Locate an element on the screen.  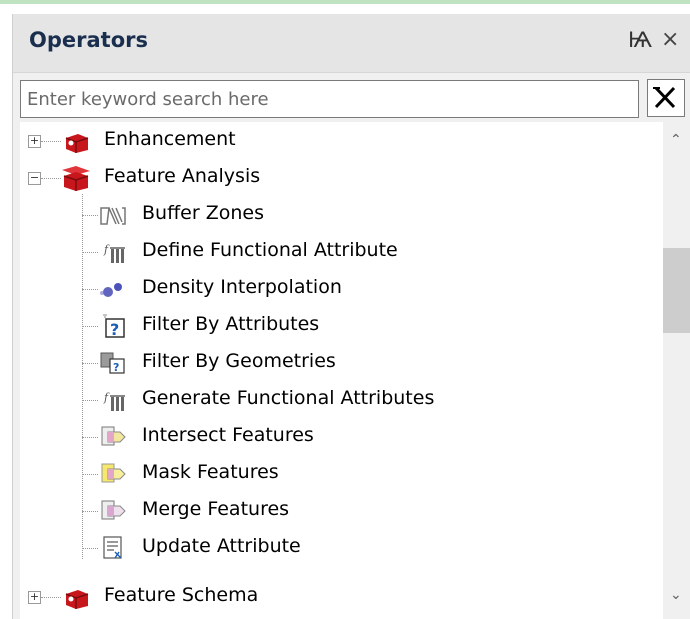
buffer-zones-icon is located at coordinates (113, 216).